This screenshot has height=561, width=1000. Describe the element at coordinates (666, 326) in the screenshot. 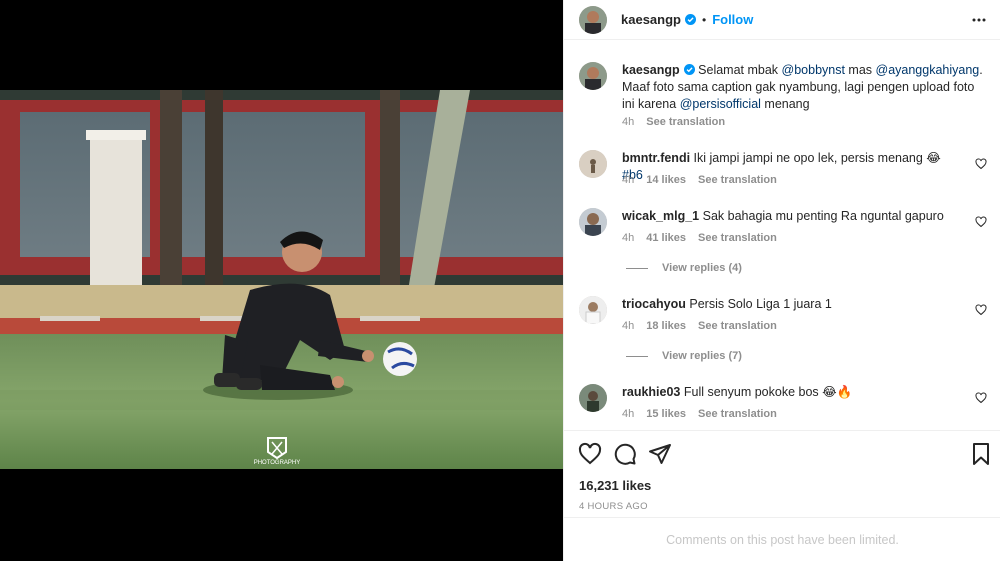

I see `comment-likes: 18 likes` at that location.